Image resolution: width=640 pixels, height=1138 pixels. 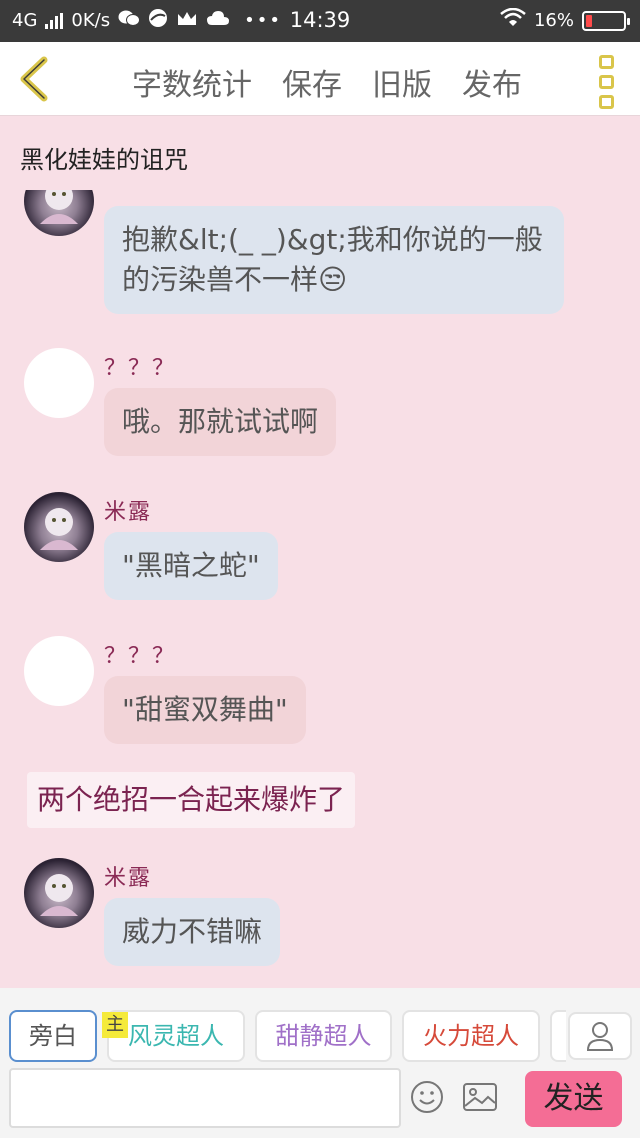 What do you see at coordinates (471, 1036) in the screenshot?
I see `role-huoli-button: 火力超人` at bounding box center [471, 1036].